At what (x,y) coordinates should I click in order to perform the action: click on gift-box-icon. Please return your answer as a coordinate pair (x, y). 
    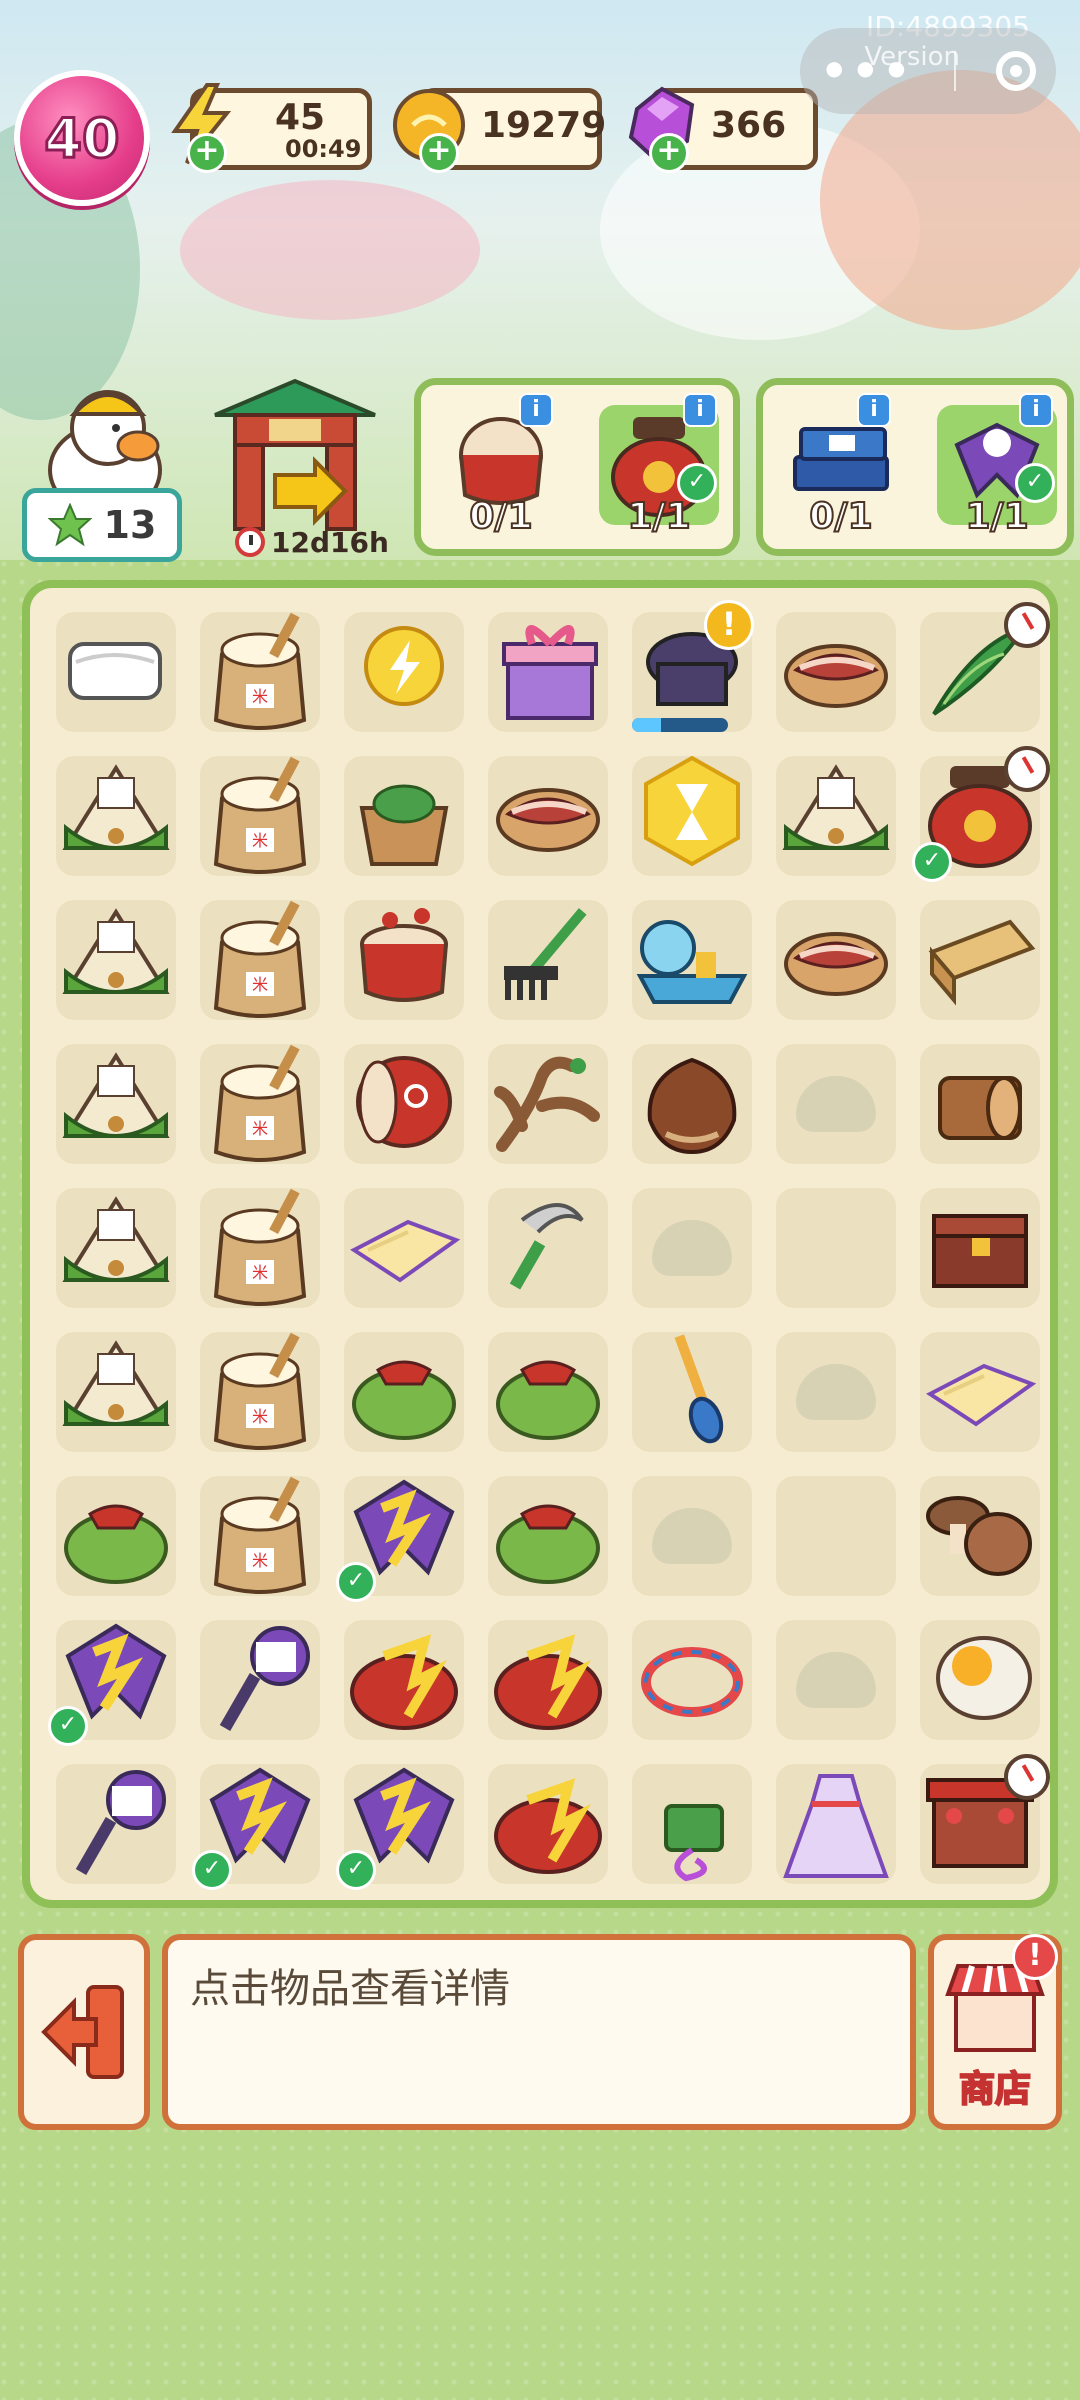
    Looking at the image, I should click on (548, 670).